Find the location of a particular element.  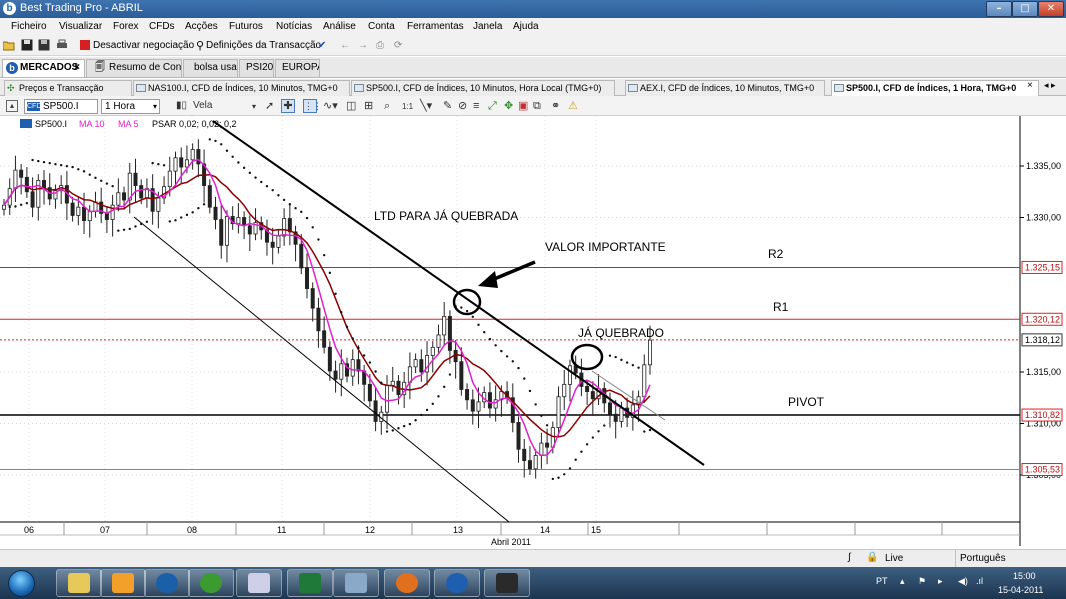

deactivate-trading-button: Desactivar negociação is located at coordinates (143, 45).